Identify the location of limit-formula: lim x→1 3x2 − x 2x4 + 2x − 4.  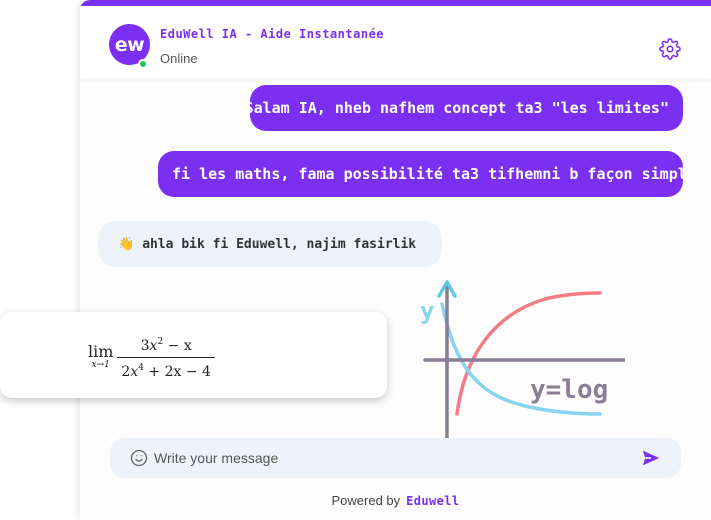
(151, 357).